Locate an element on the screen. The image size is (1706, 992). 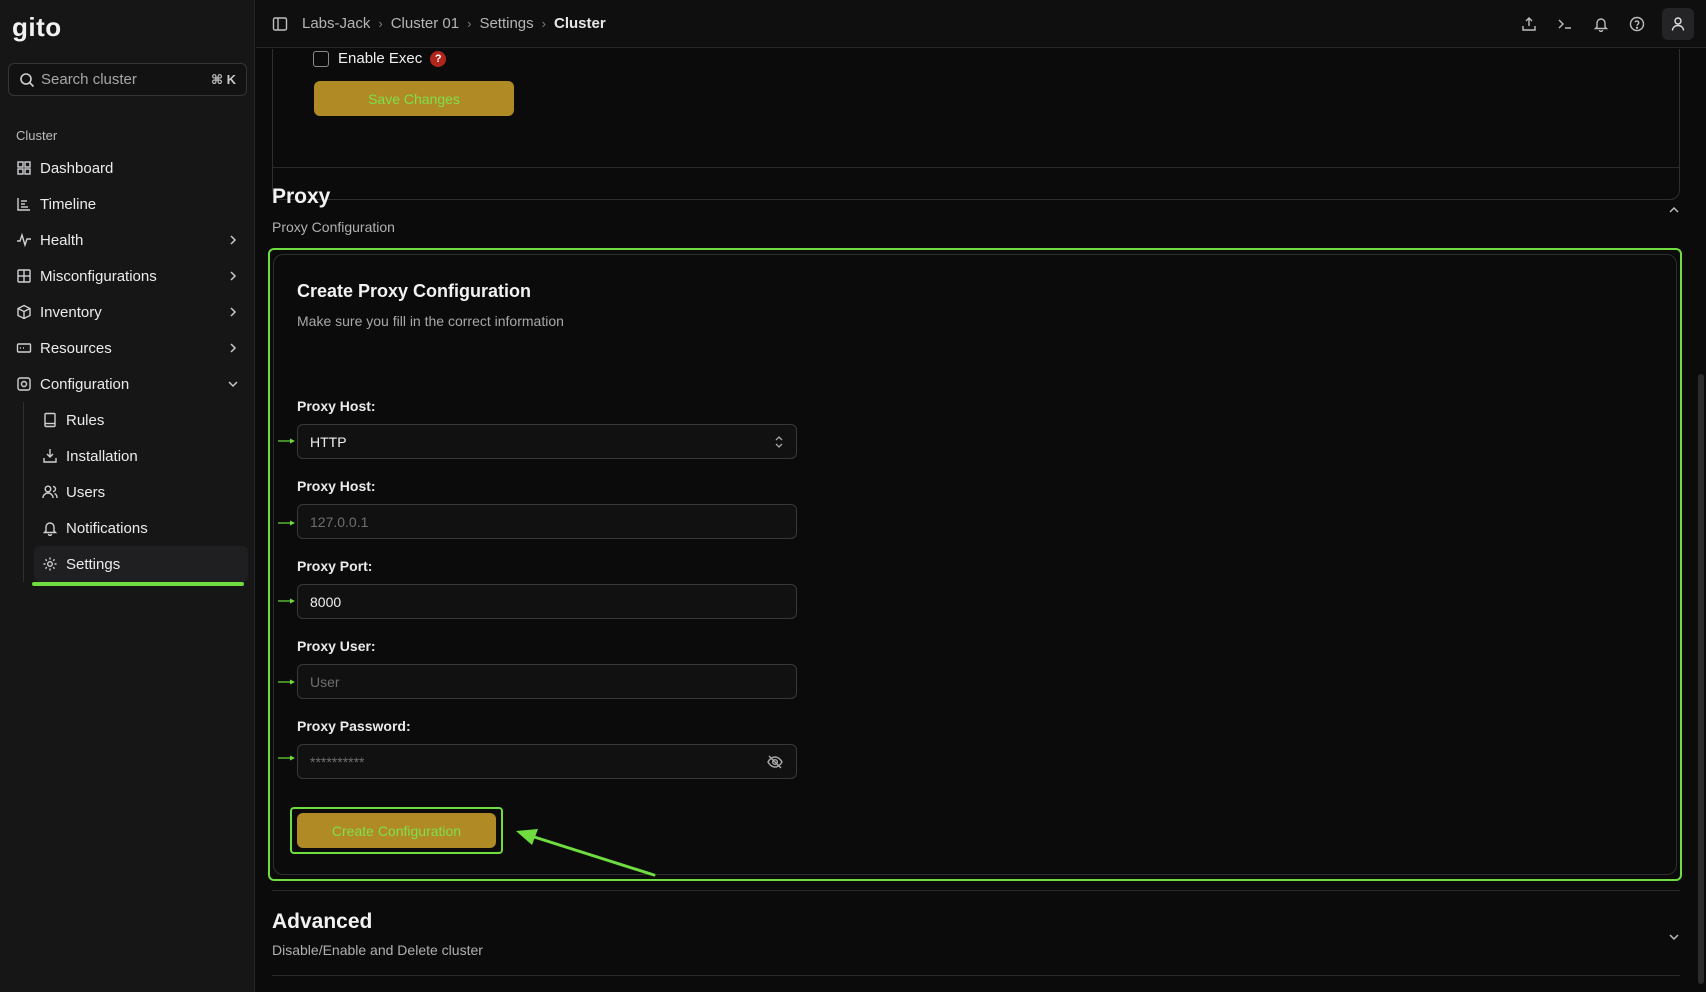
sidebar-item-resources: Resources is located at coordinates (127, 348).